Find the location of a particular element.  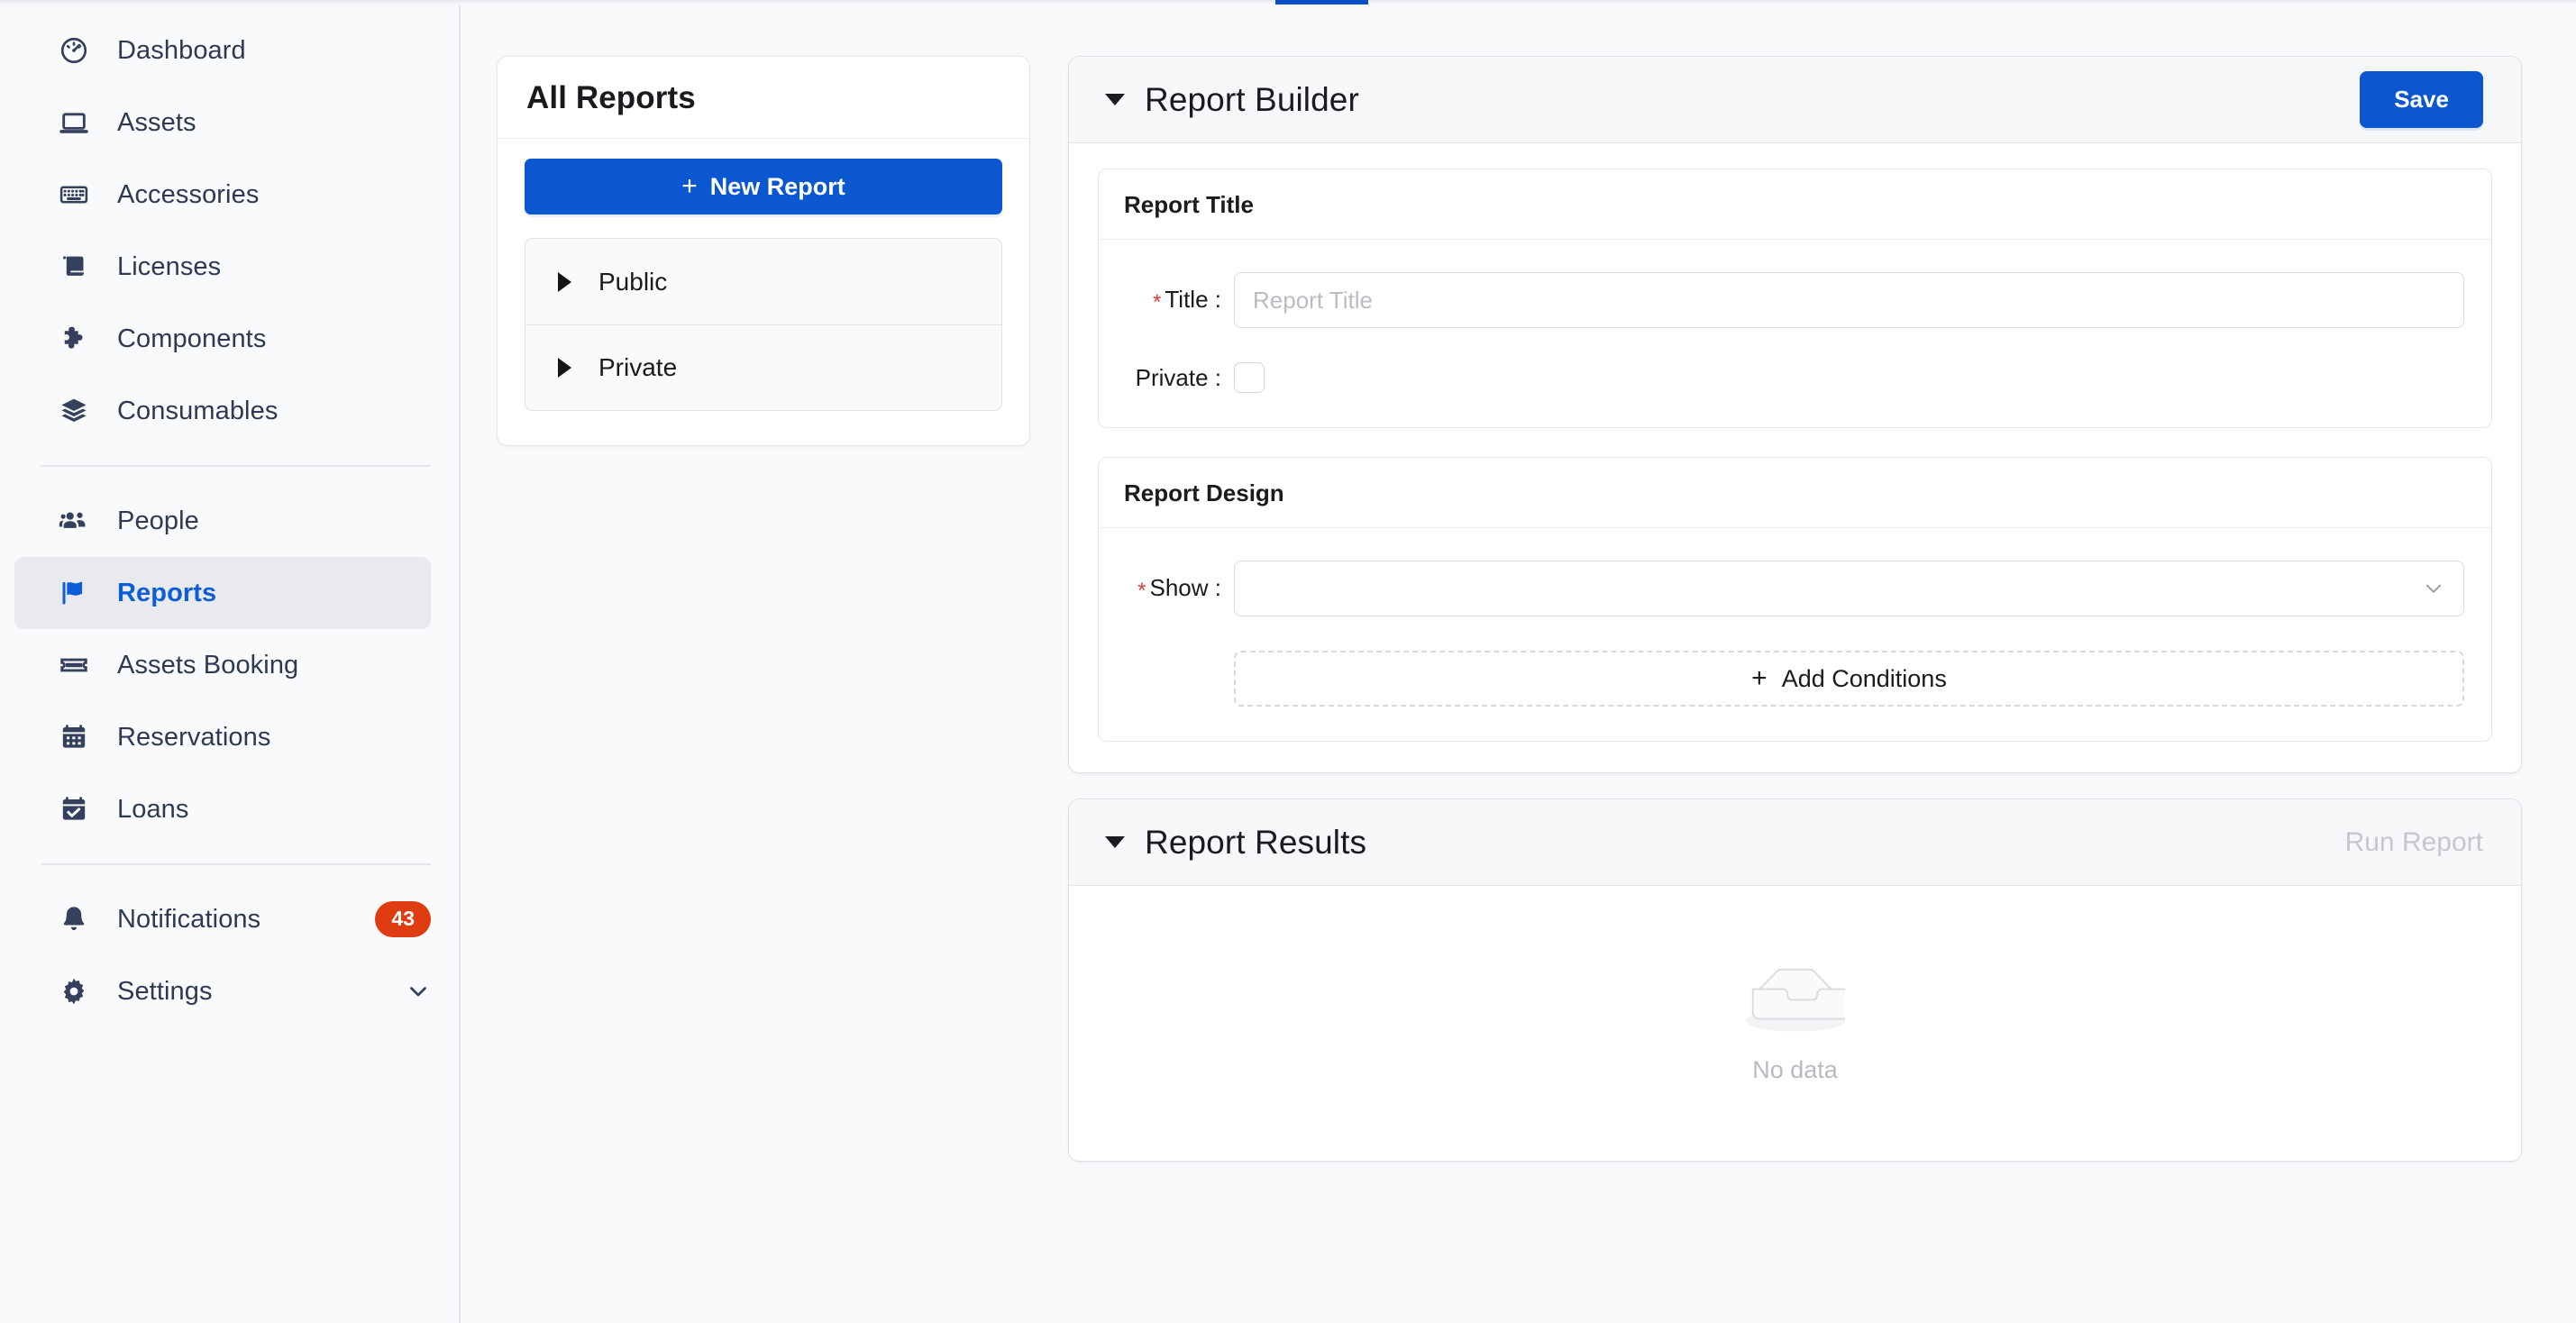

sidebar-item-accessories: Accessories is located at coordinates (222, 195).